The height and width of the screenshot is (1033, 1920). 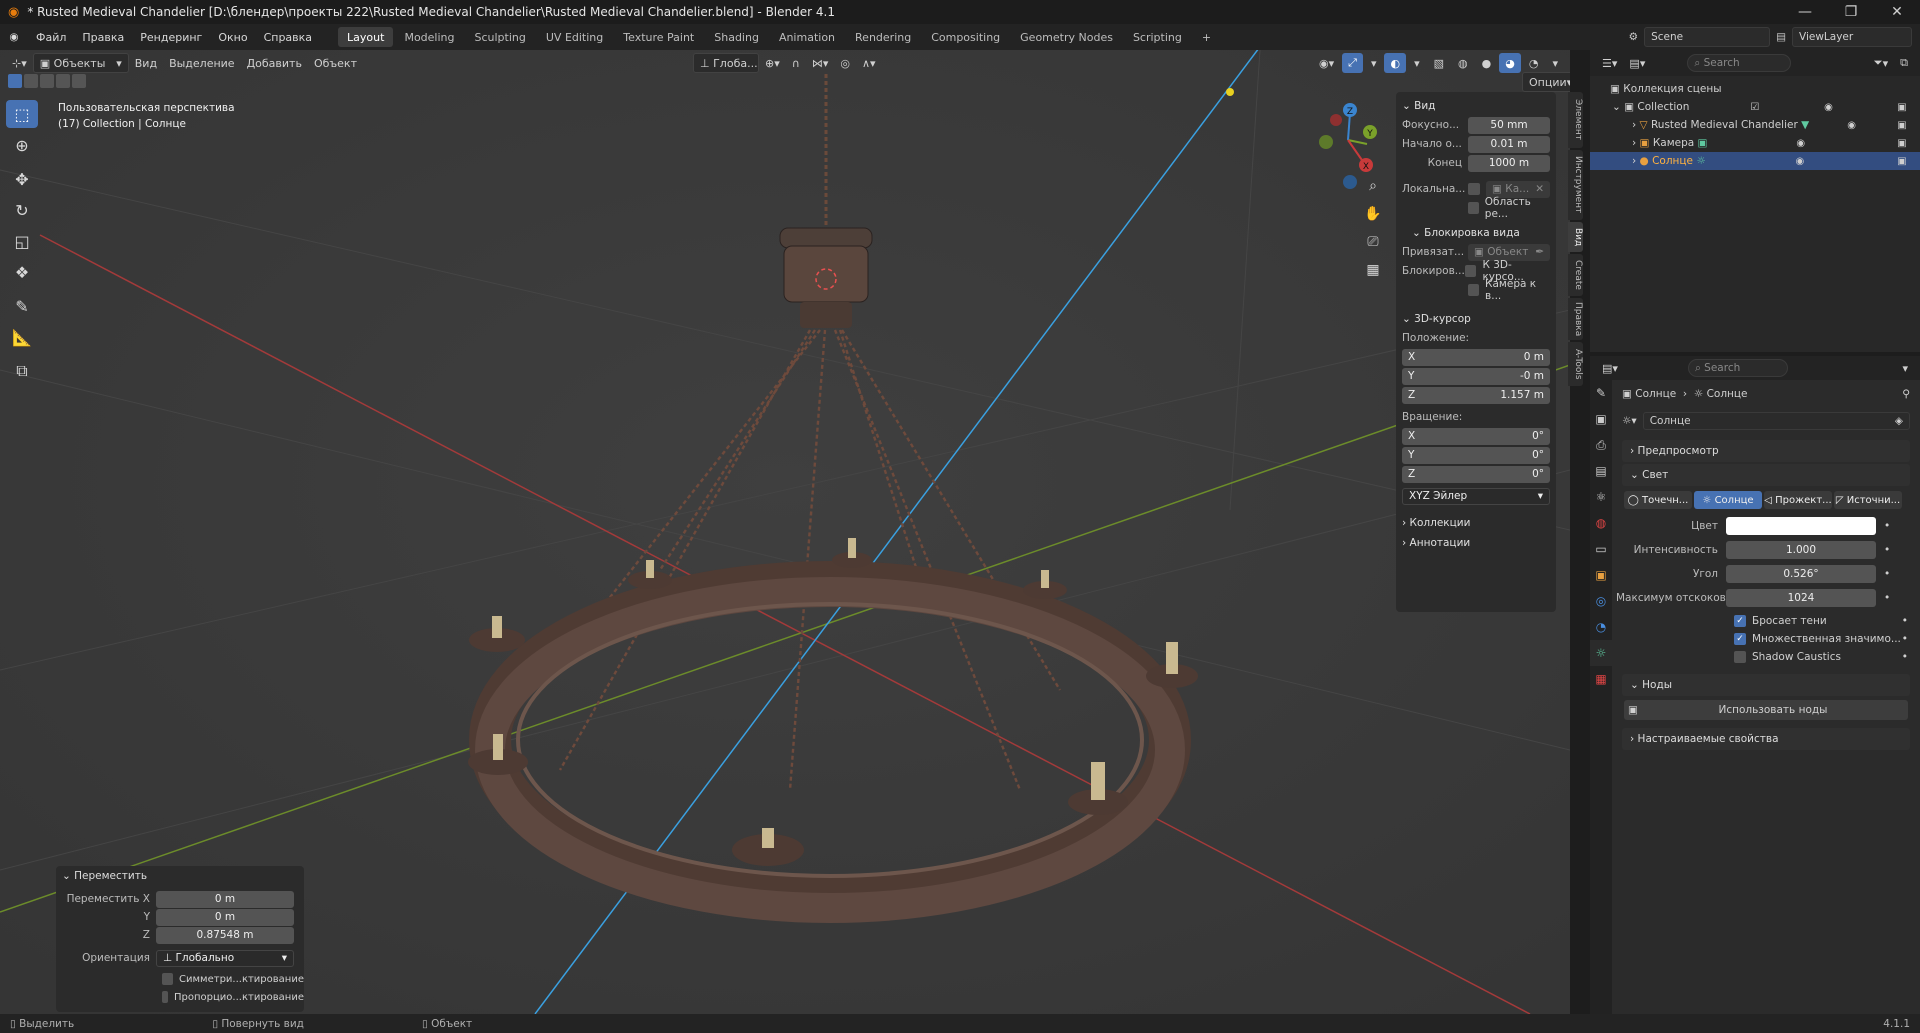 I want to click on sun-light-handle, so click(x=1230, y=92).